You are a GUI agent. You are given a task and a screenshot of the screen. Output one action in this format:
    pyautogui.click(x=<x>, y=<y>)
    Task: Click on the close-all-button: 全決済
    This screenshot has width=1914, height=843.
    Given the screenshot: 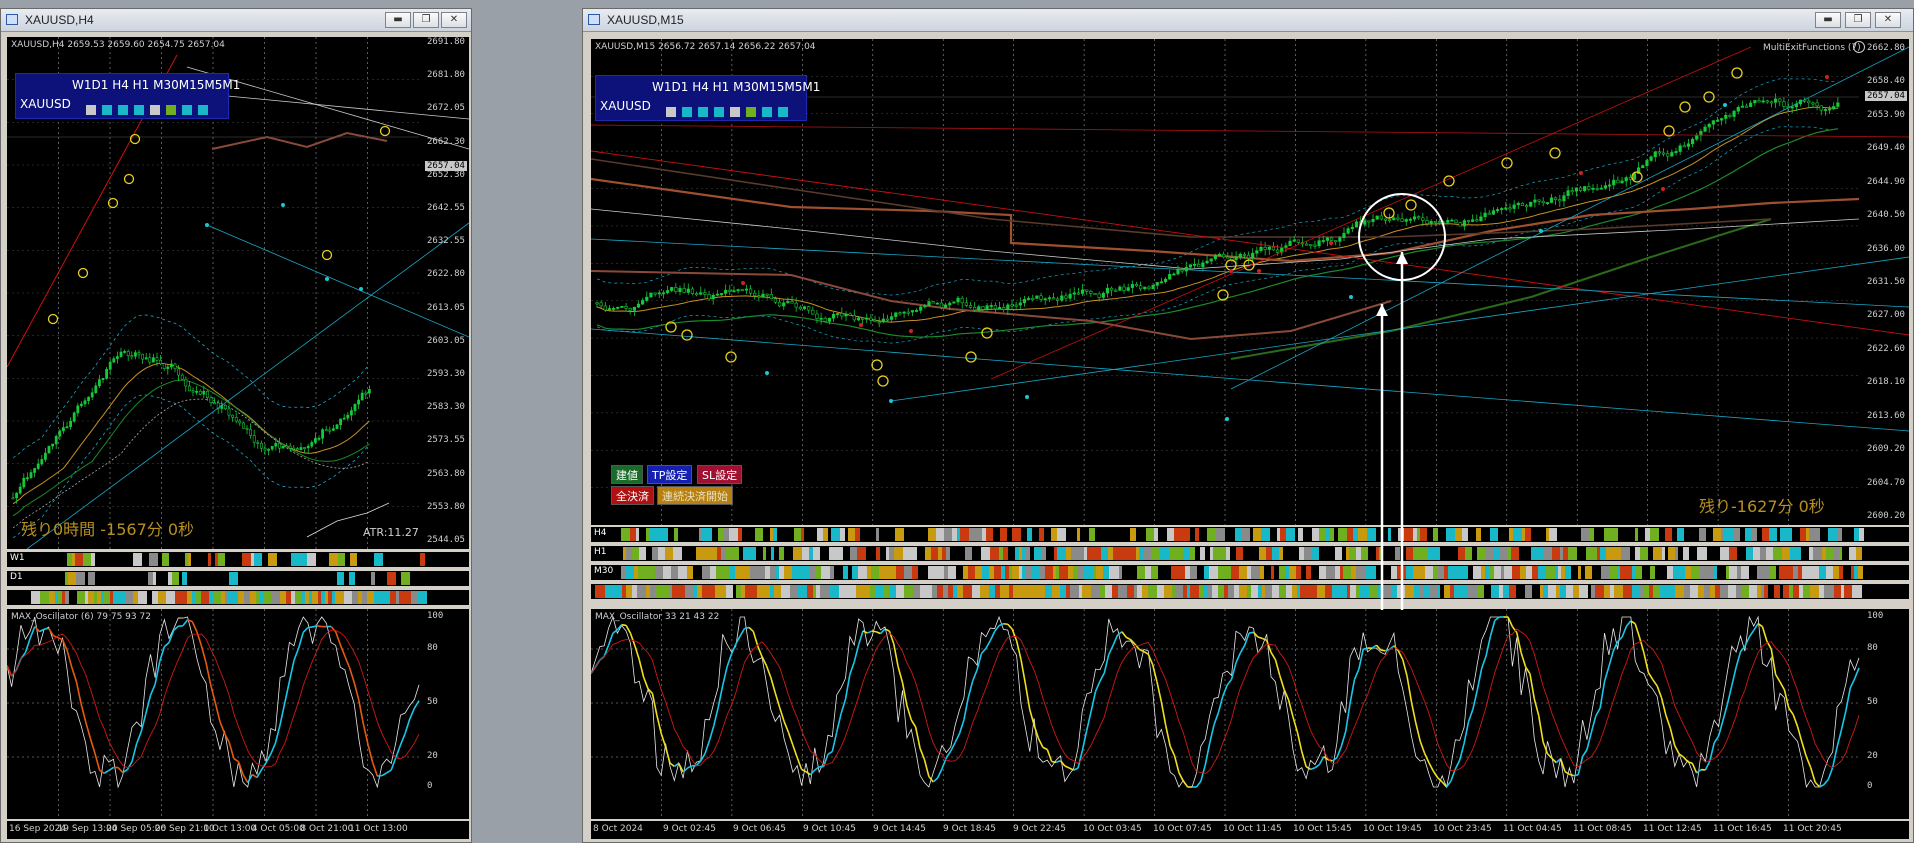 What is the action you would take?
    pyautogui.click(x=632, y=495)
    